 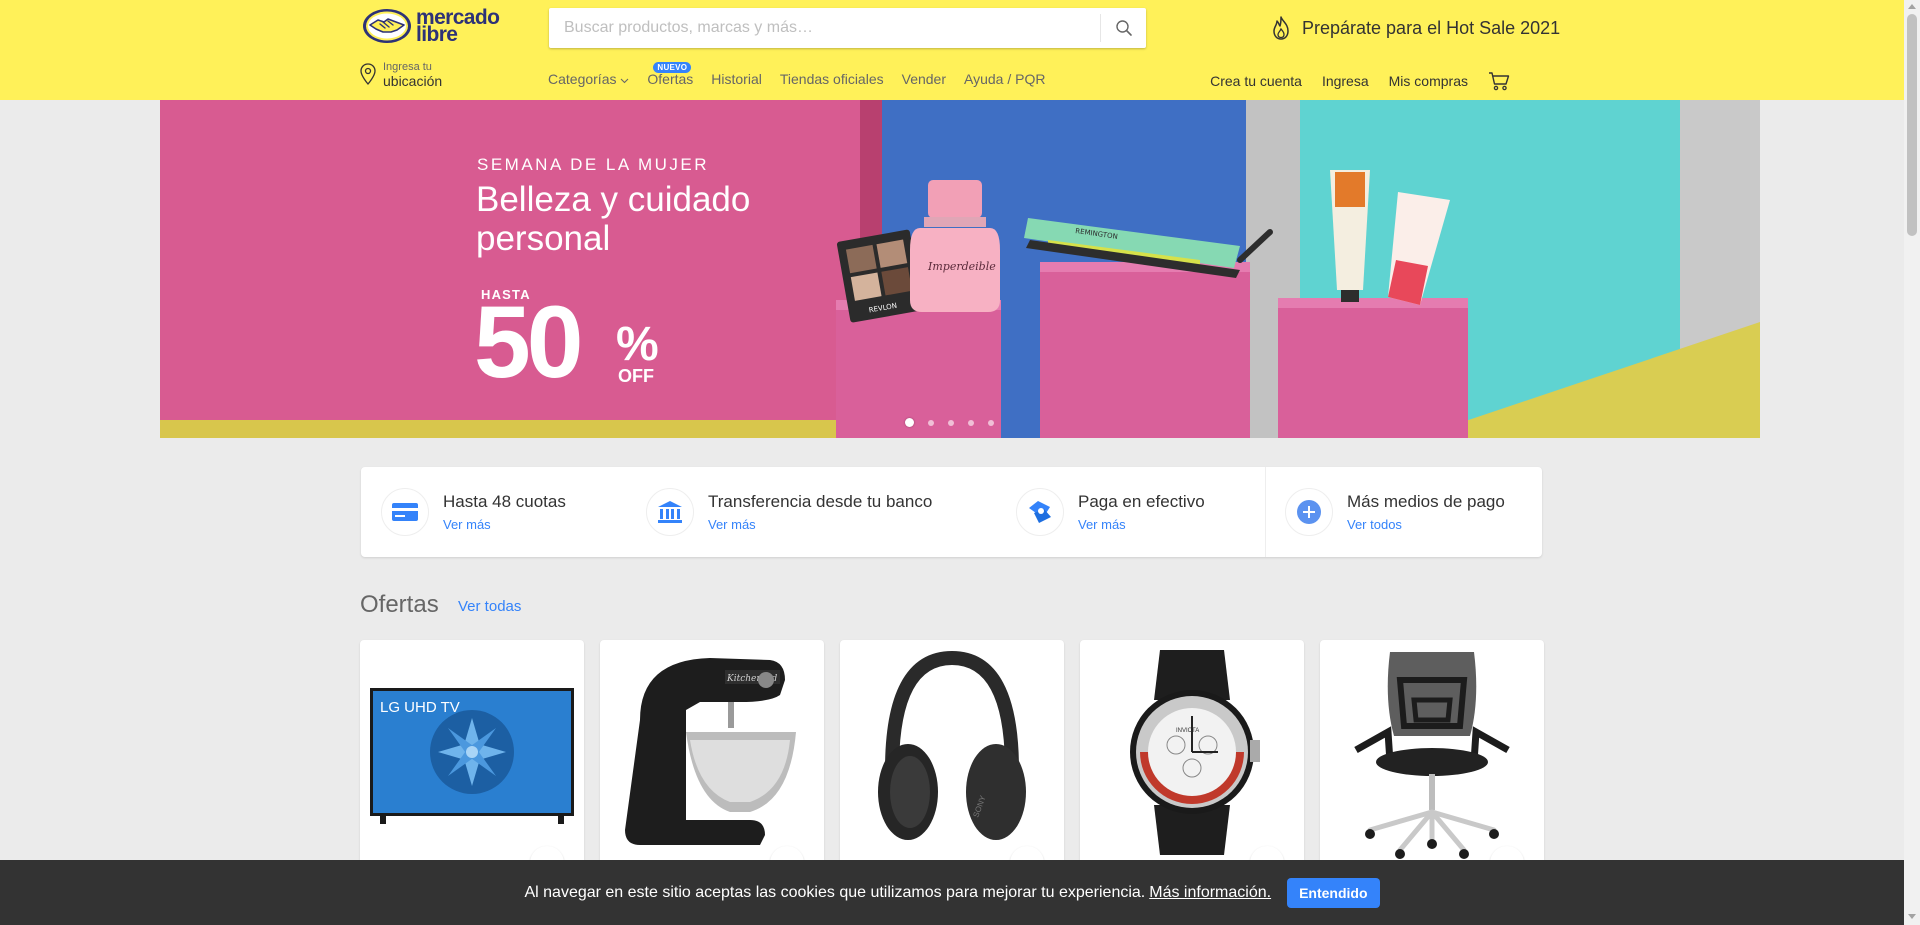 I want to click on payment-cuotas: Hasta 48 cuotas Ver más, so click(x=473, y=512).